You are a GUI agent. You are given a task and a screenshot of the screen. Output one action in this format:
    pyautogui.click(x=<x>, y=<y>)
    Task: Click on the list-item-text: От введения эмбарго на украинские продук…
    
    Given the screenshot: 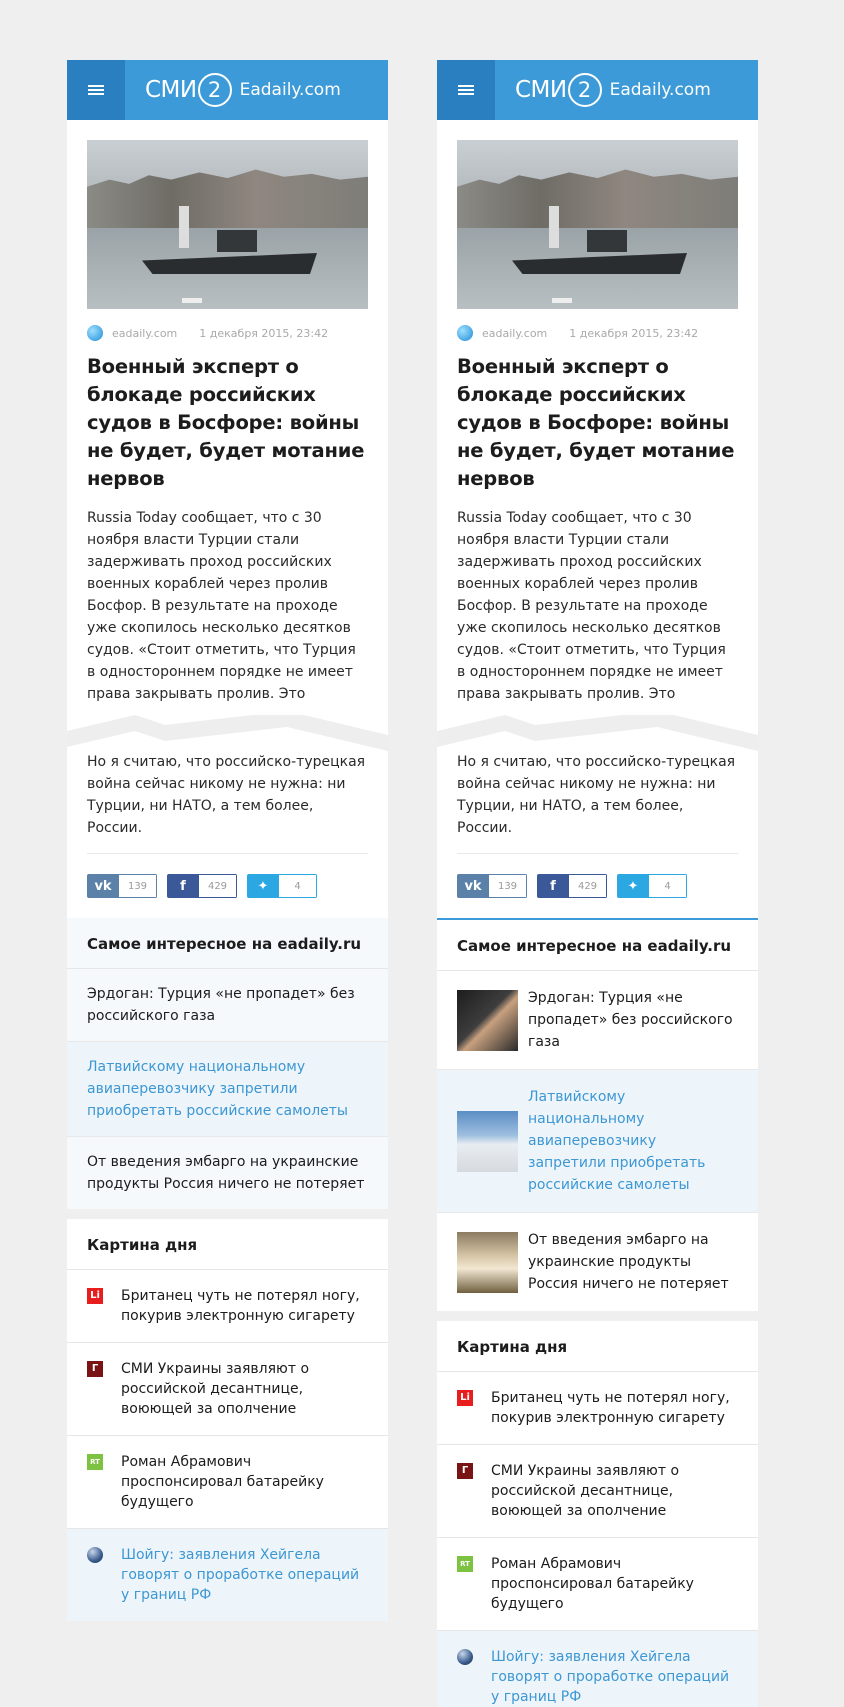 What is the action you would take?
    pyautogui.click(x=628, y=1262)
    